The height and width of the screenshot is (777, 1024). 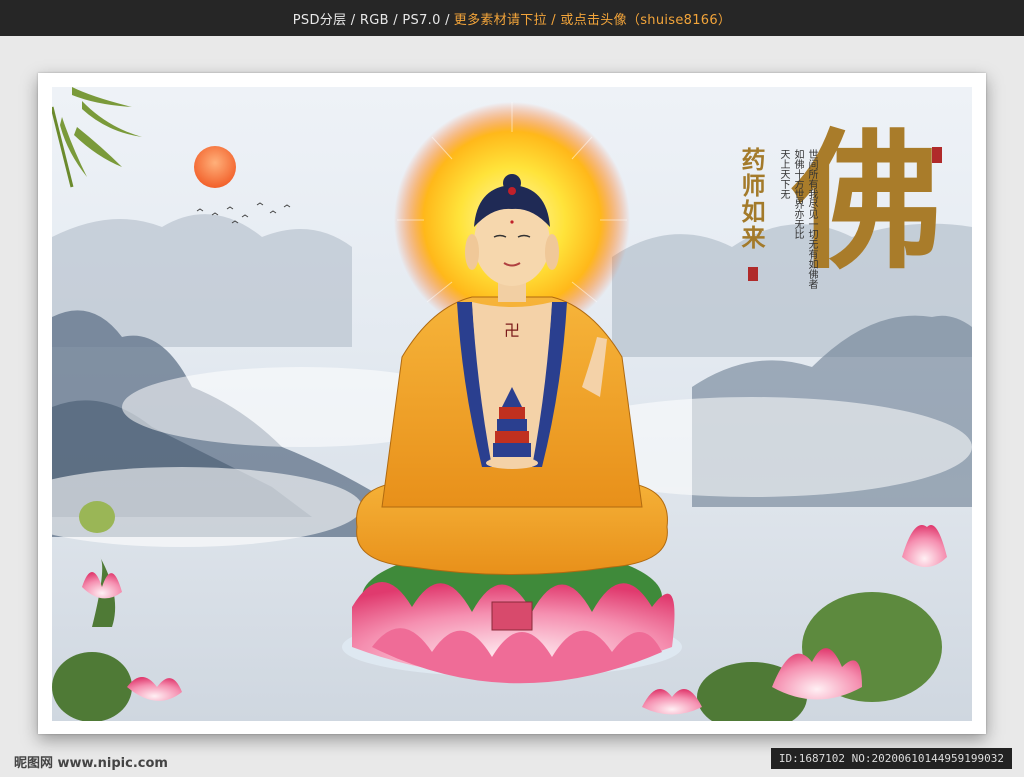 I want to click on site-watermark: 昵图网 www.nipic.com, so click(x=91, y=763).